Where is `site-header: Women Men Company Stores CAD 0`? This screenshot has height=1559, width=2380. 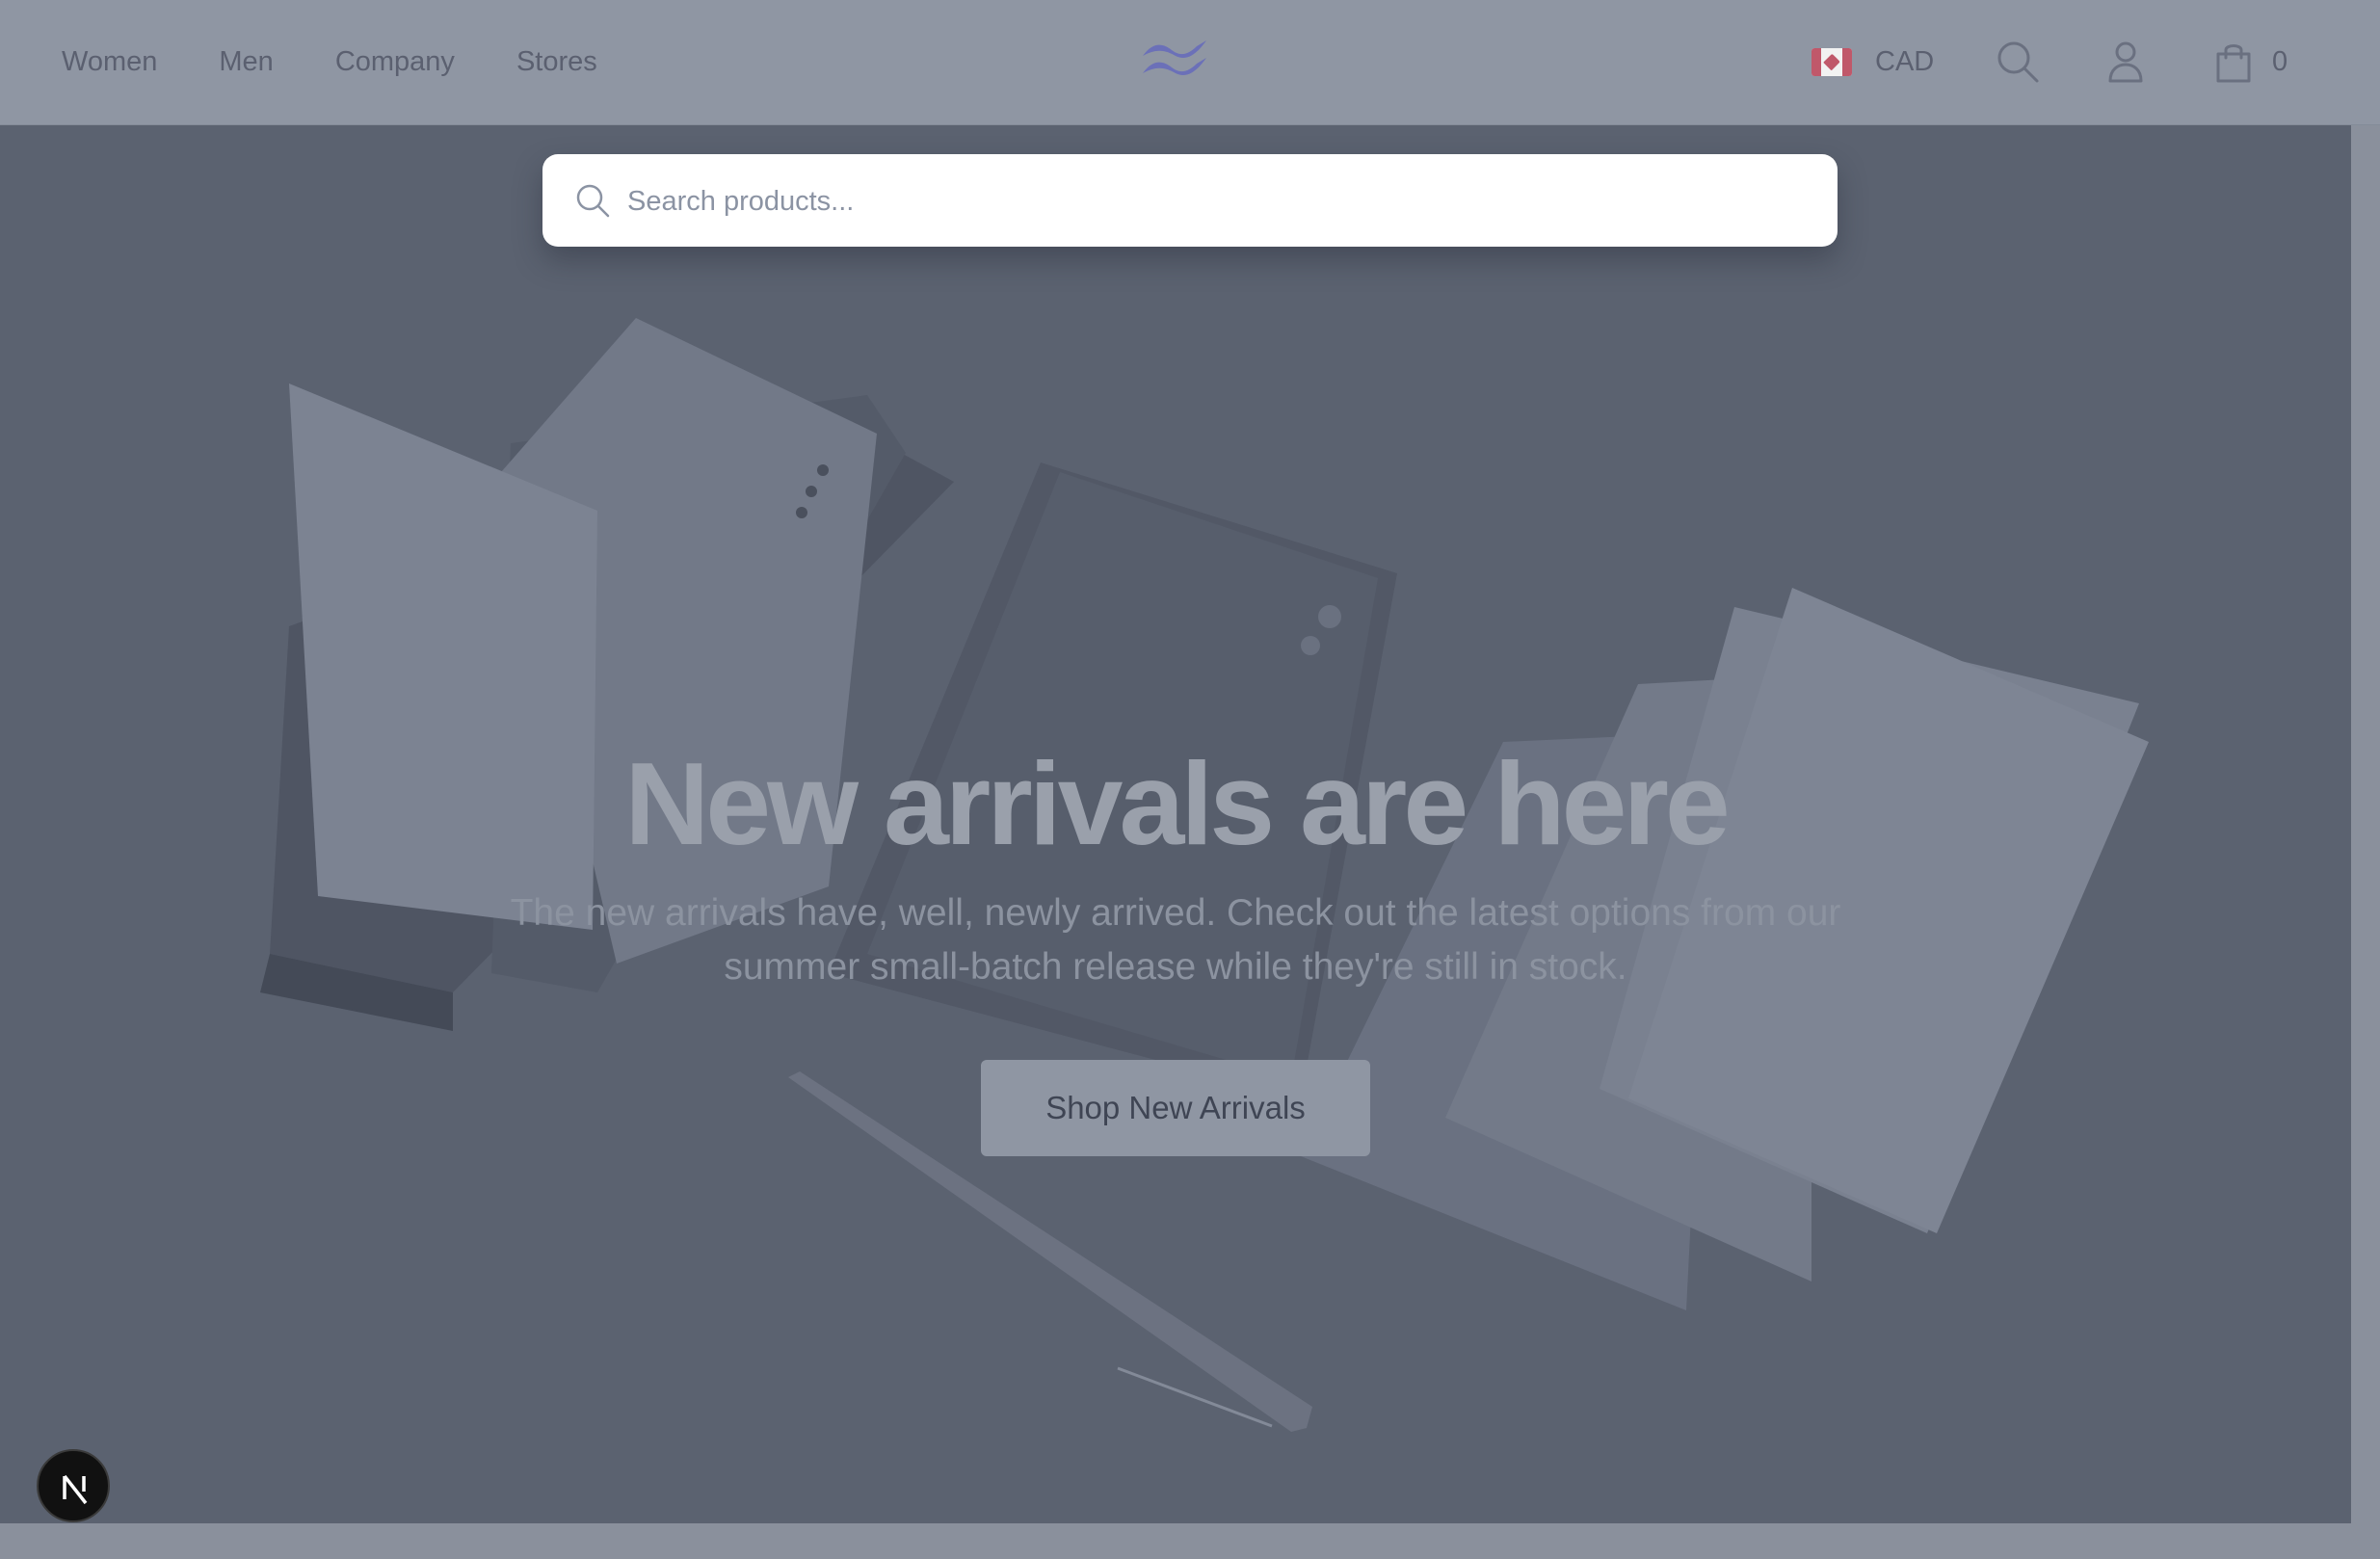
site-header: Women Men Company Stores CAD 0 is located at coordinates (1190, 63).